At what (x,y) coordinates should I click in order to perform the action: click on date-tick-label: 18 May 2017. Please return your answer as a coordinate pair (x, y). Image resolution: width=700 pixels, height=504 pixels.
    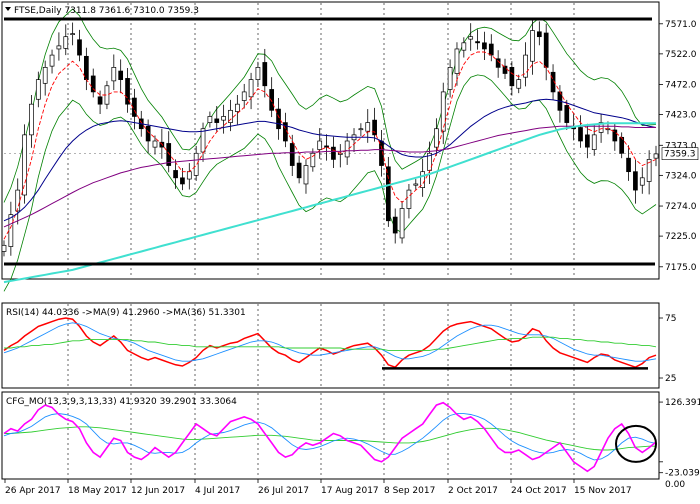
    Looking at the image, I should click on (97, 491).